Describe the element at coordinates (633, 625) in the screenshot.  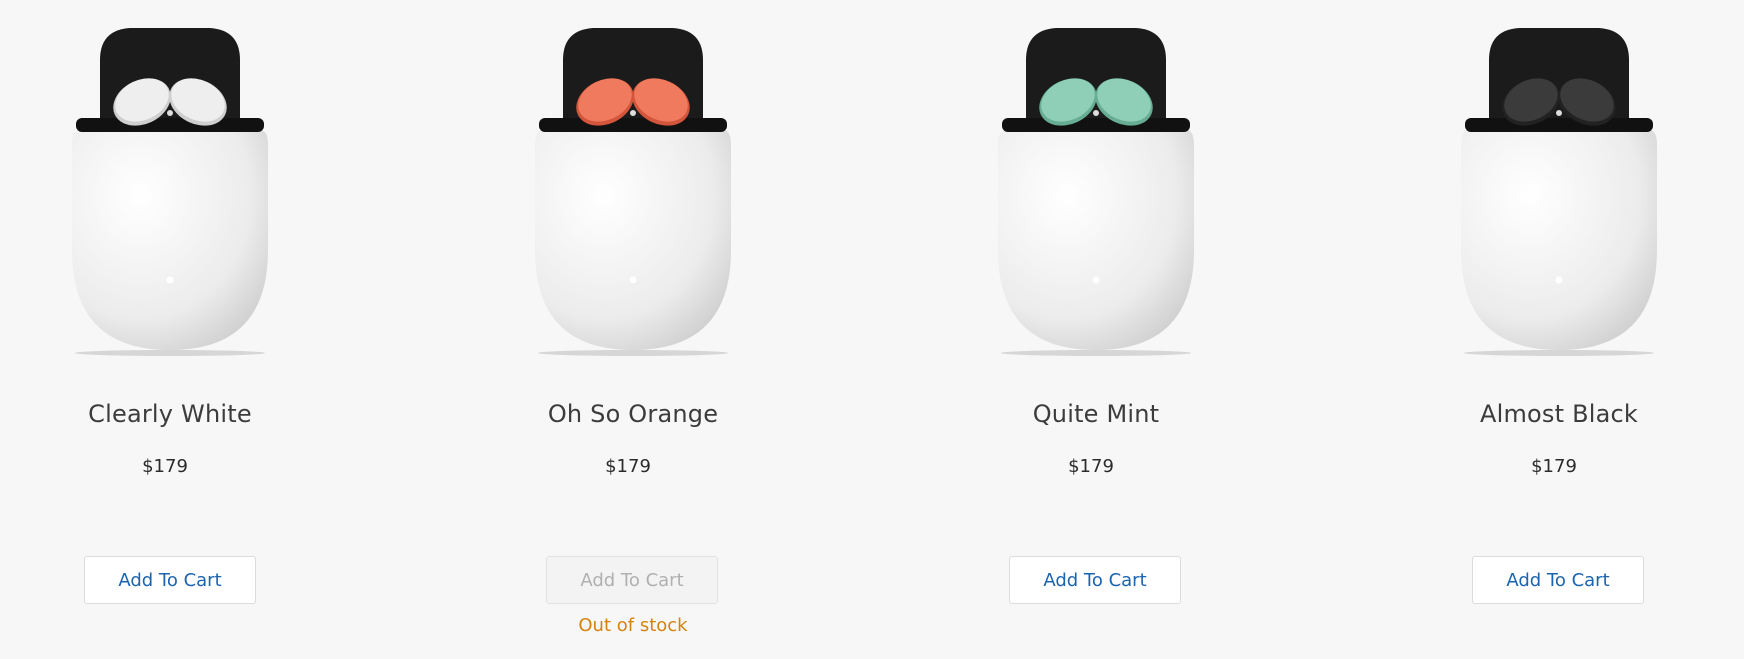
I see `out-of-stock-label: Out of stock` at that location.